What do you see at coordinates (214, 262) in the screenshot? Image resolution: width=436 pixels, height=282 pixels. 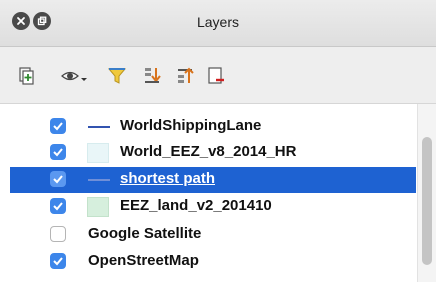 I see `layer-row-openstreetmap: OpenStreetMap` at bounding box center [214, 262].